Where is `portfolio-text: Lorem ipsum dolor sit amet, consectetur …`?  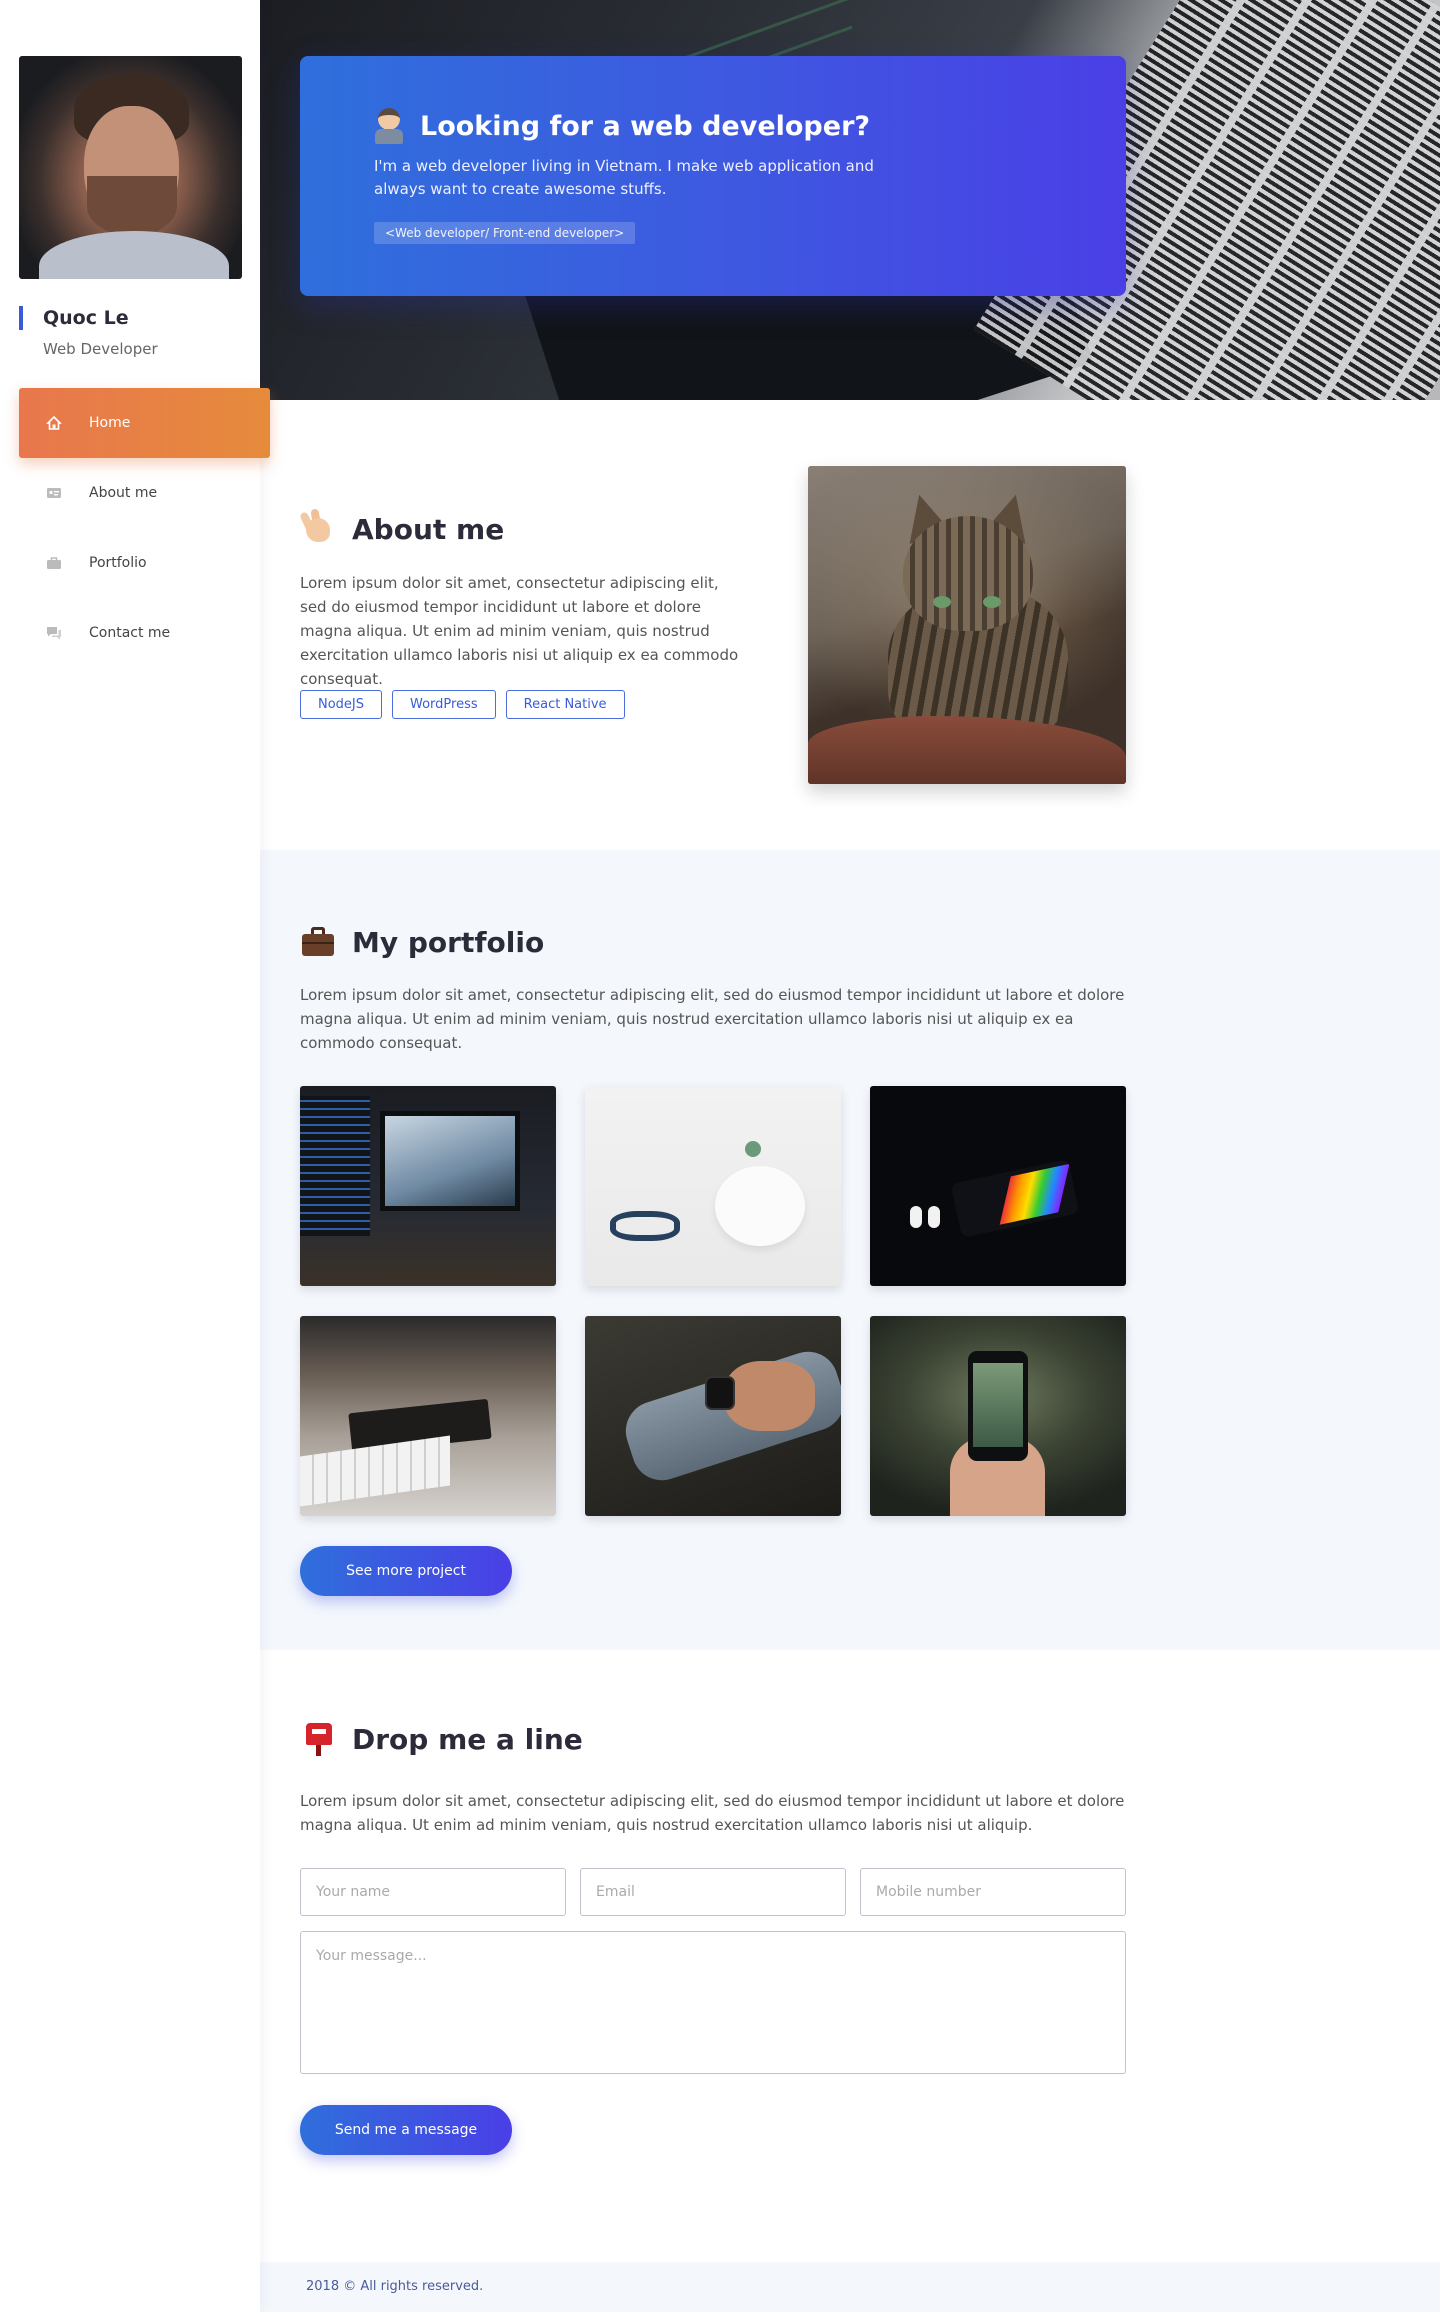
portfolio-text: Lorem ipsum dolor sit amet, consectetur … is located at coordinates (712, 1019).